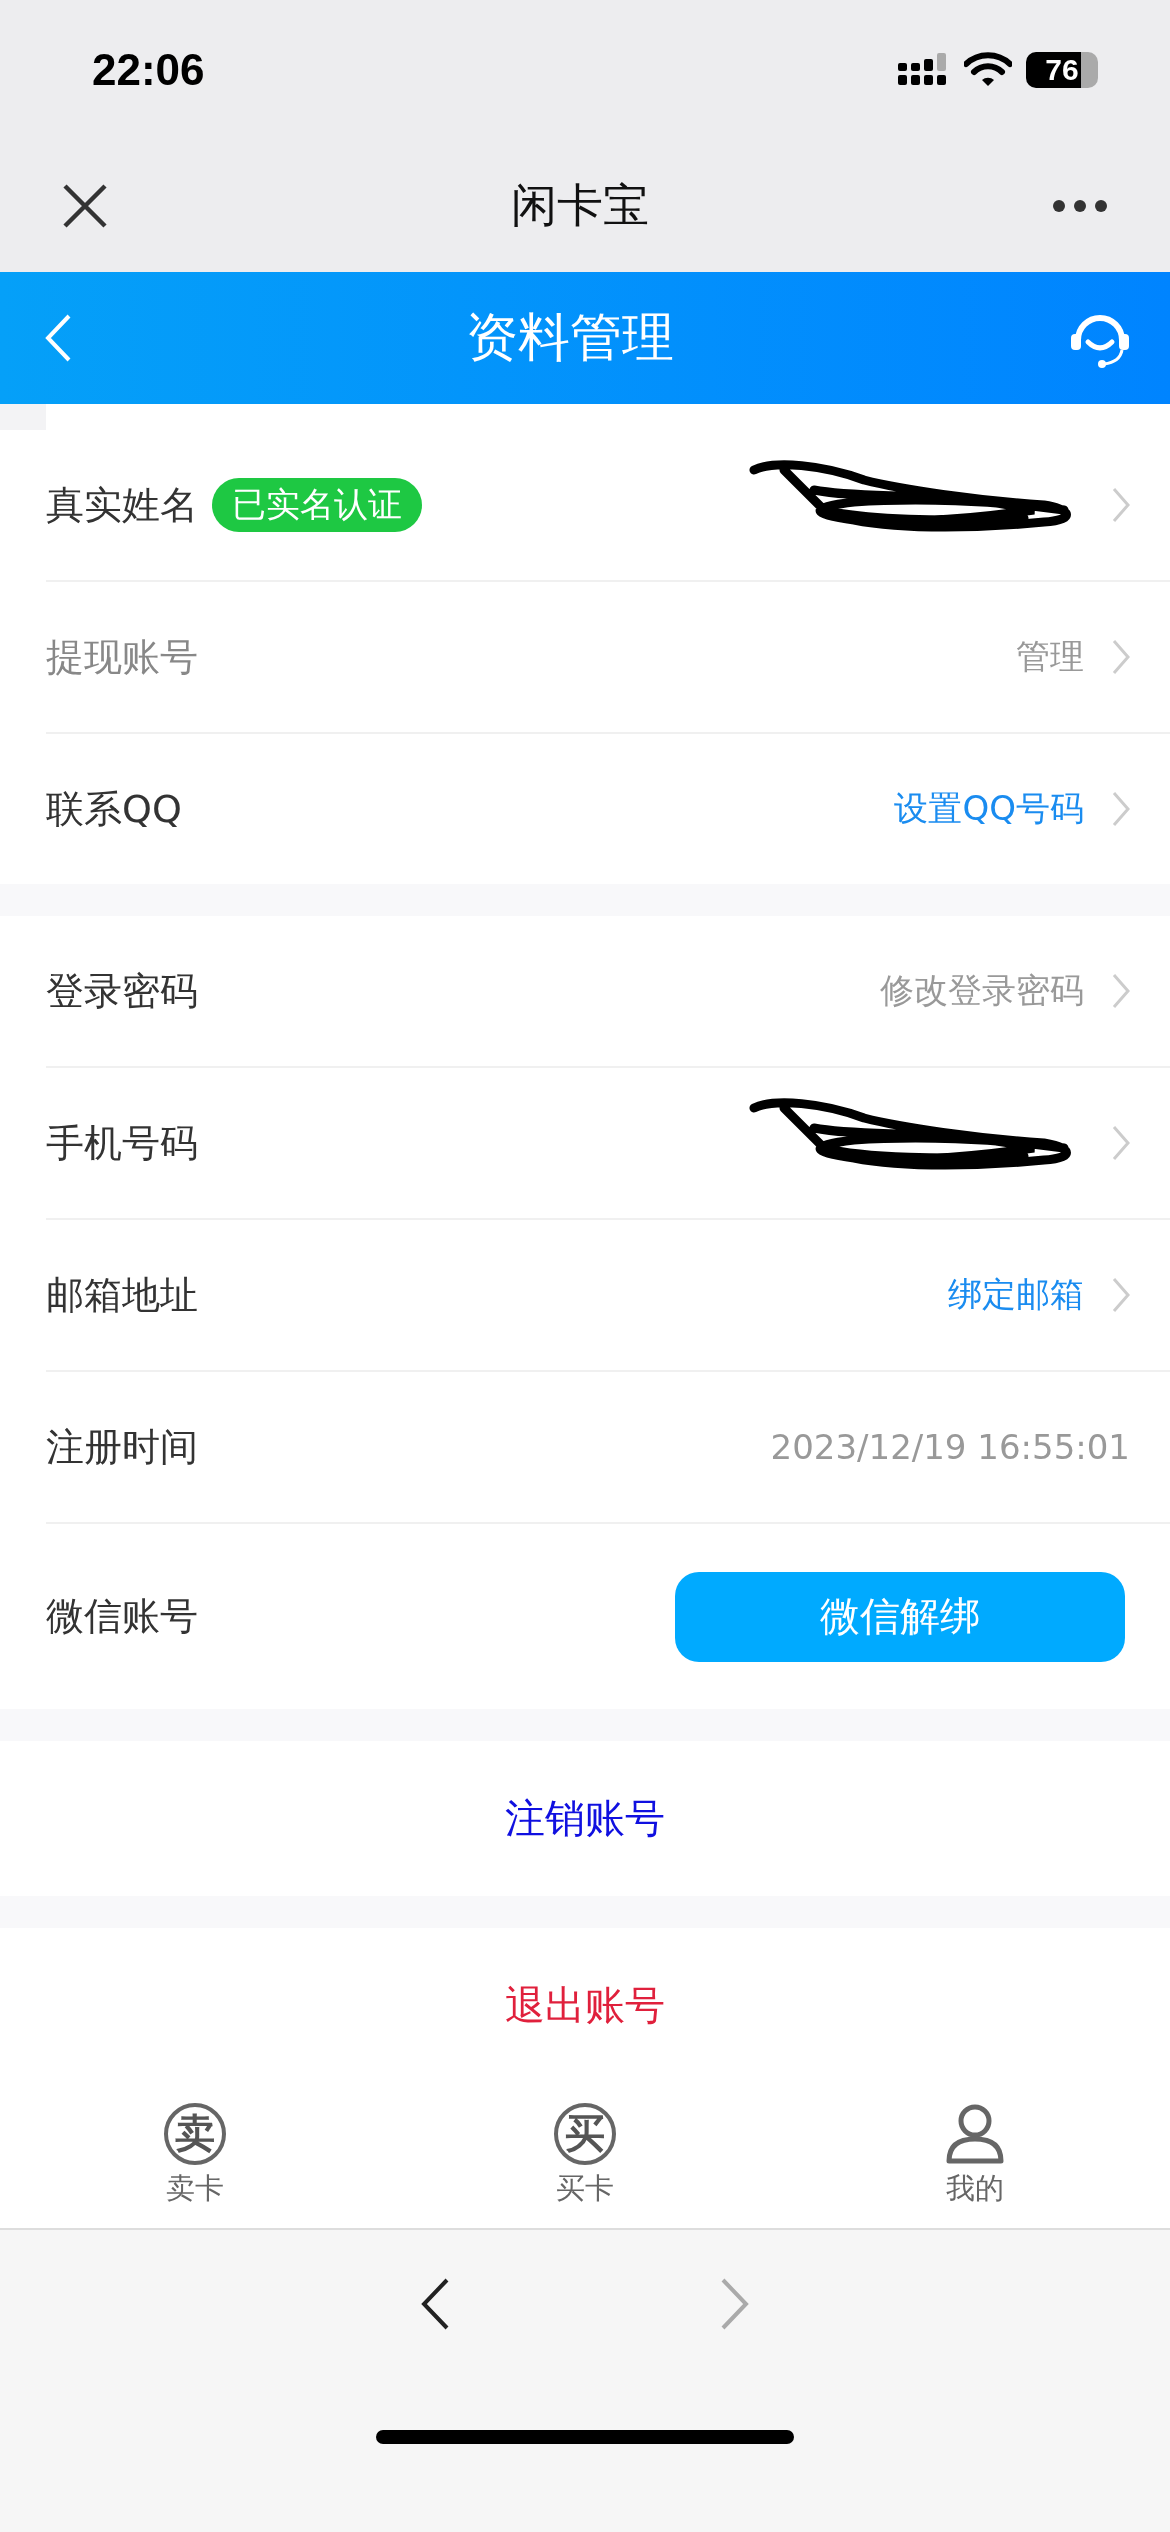 This screenshot has height=2532, width=1170. What do you see at coordinates (988, 70) in the screenshot?
I see `wifi-icon` at bounding box center [988, 70].